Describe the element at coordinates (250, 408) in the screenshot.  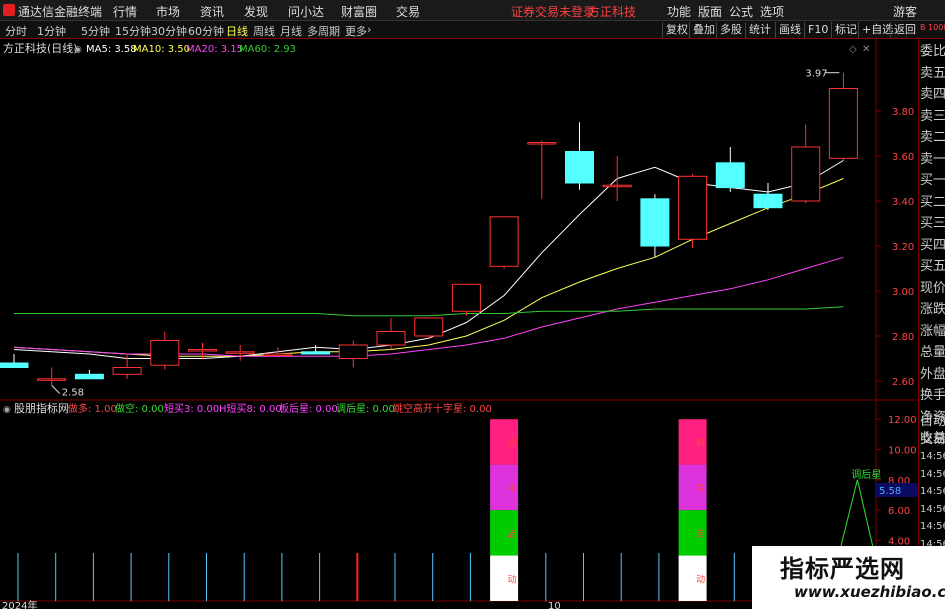
I see `sub-param: H短买8: 0.00` at that location.